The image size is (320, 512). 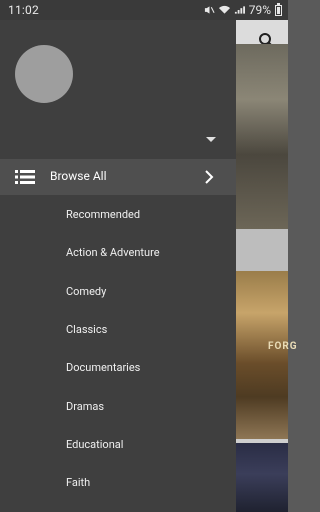 What do you see at coordinates (239, 10) in the screenshot?
I see `signal-icon` at bounding box center [239, 10].